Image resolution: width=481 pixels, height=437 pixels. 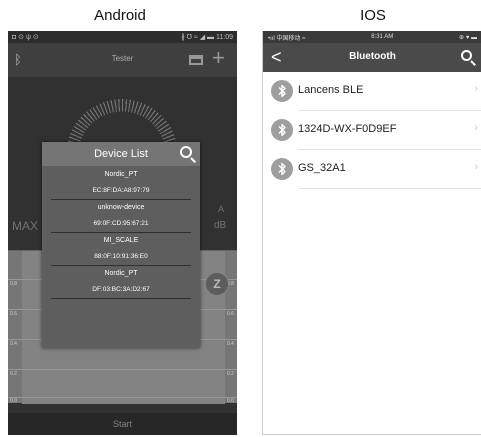 I want to click on android-status-right: ∦ ℧ ≈ ◢ ▬ 11:09, so click(x=207, y=37).